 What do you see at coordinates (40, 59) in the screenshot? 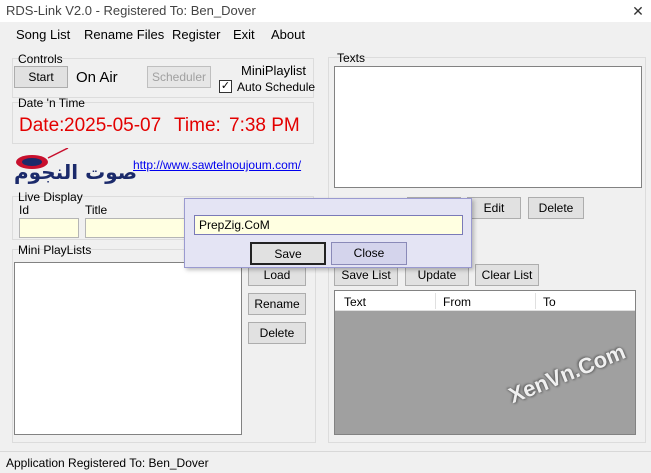
I see `controls-title: Controls` at bounding box center [40, 59].